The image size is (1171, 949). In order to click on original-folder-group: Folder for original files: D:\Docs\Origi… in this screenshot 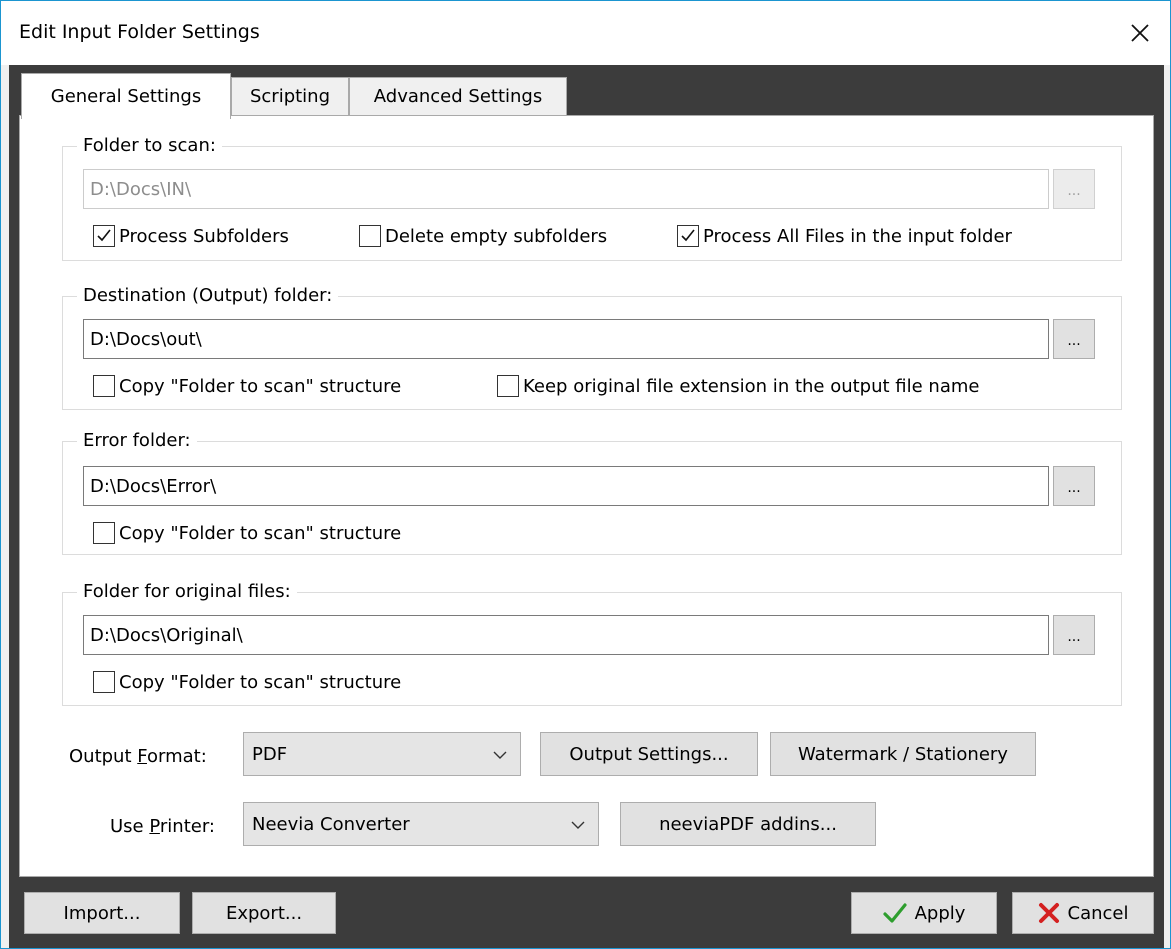, I will do `click(592, 643)`.